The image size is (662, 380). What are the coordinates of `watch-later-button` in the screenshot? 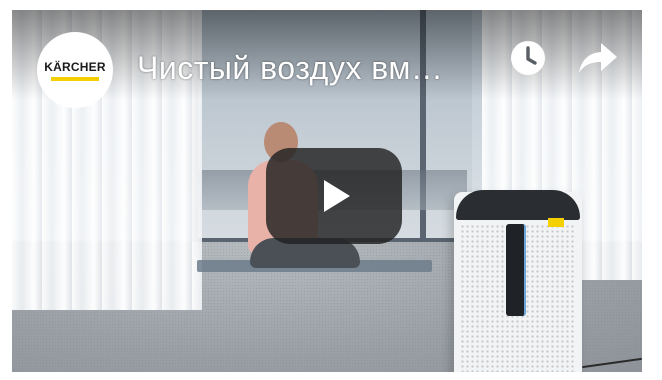 It's located at (528, 58).